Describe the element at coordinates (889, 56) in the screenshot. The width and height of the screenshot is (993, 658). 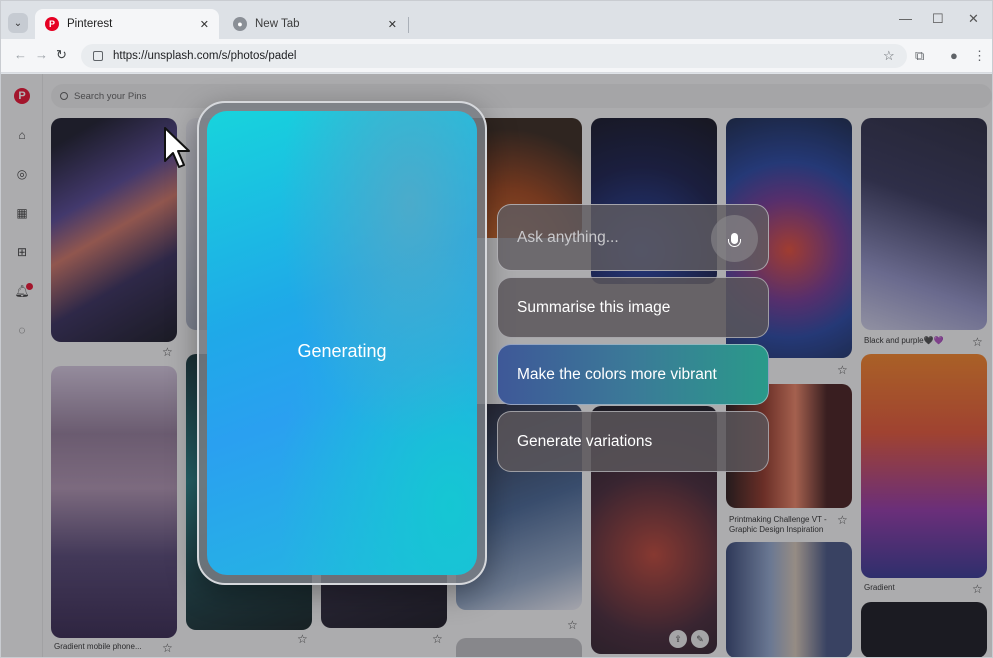
I see `bookmark-star-icon: ☆` at that location.